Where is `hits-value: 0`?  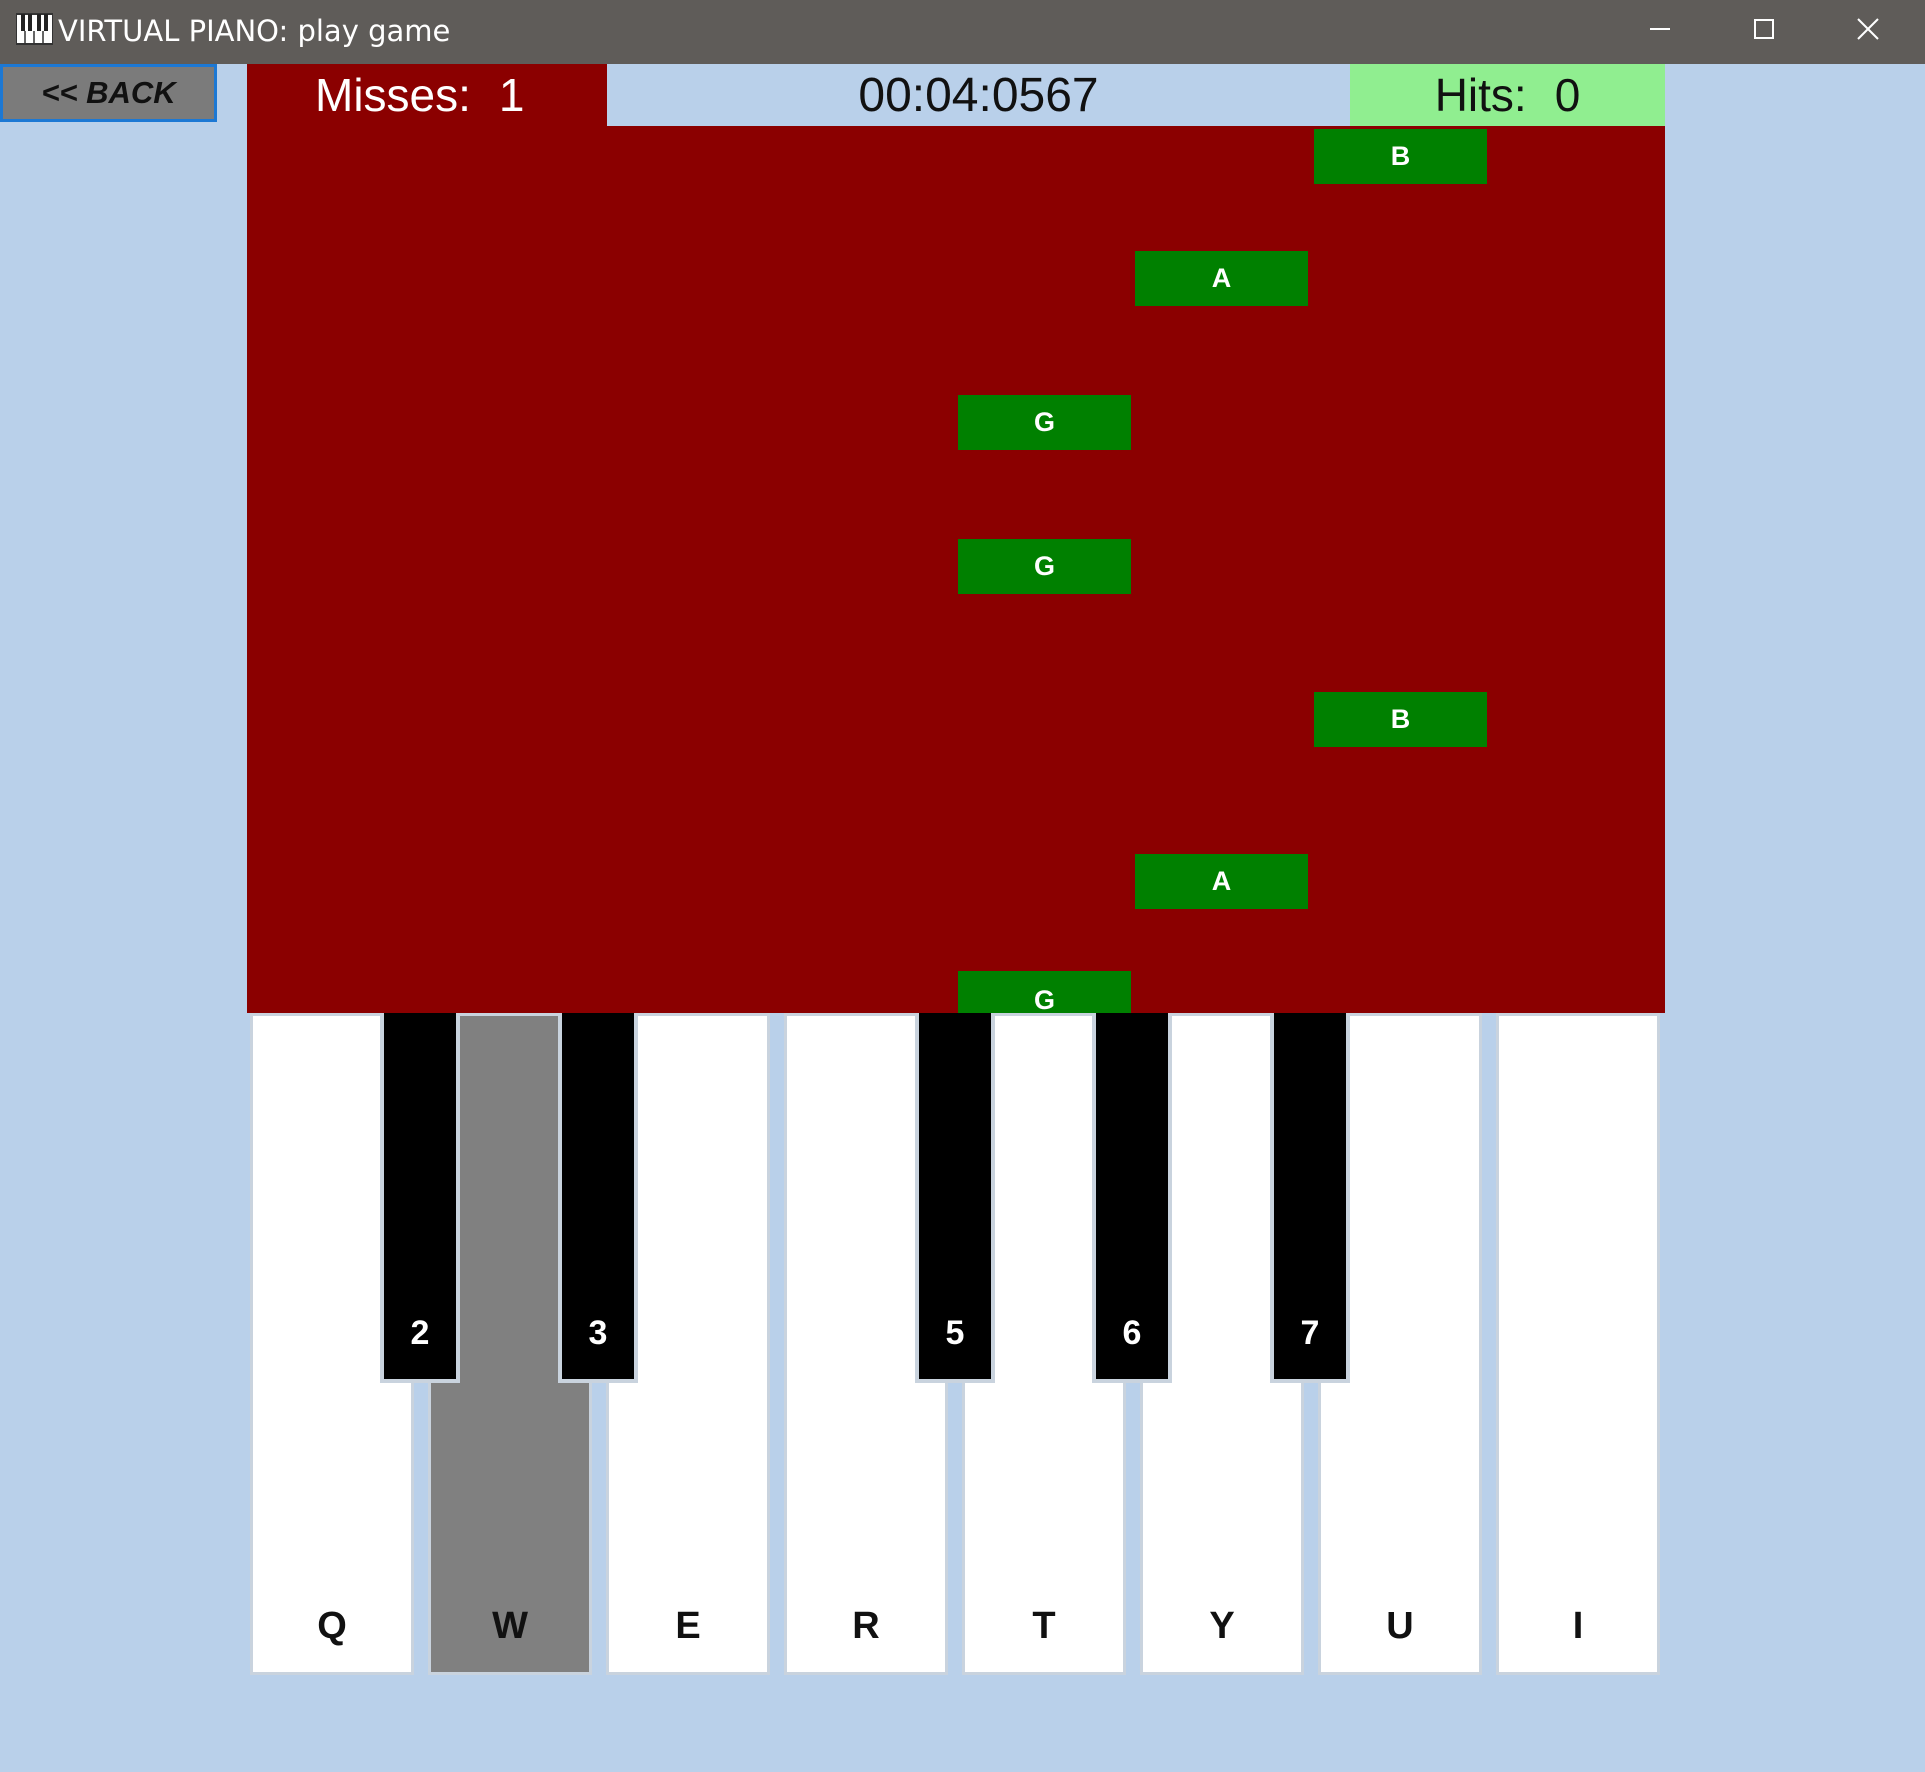
hits-value: 0 is located at coordinates (1567, 95).